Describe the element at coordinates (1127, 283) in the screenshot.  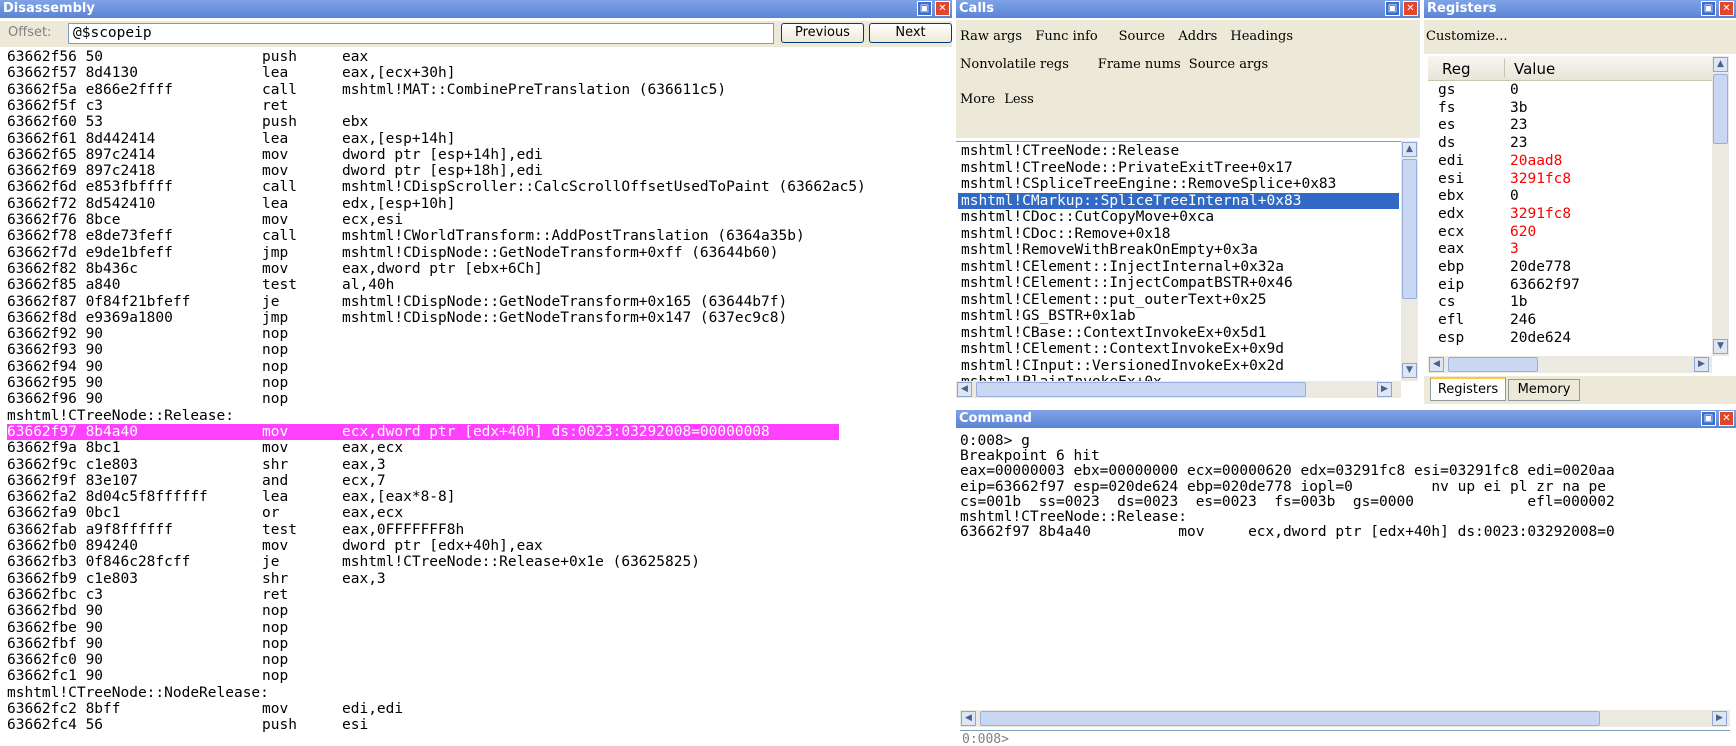
I see `call-frame: mshtml!CElement::InjectCompatBSTR+0x46` at that location.